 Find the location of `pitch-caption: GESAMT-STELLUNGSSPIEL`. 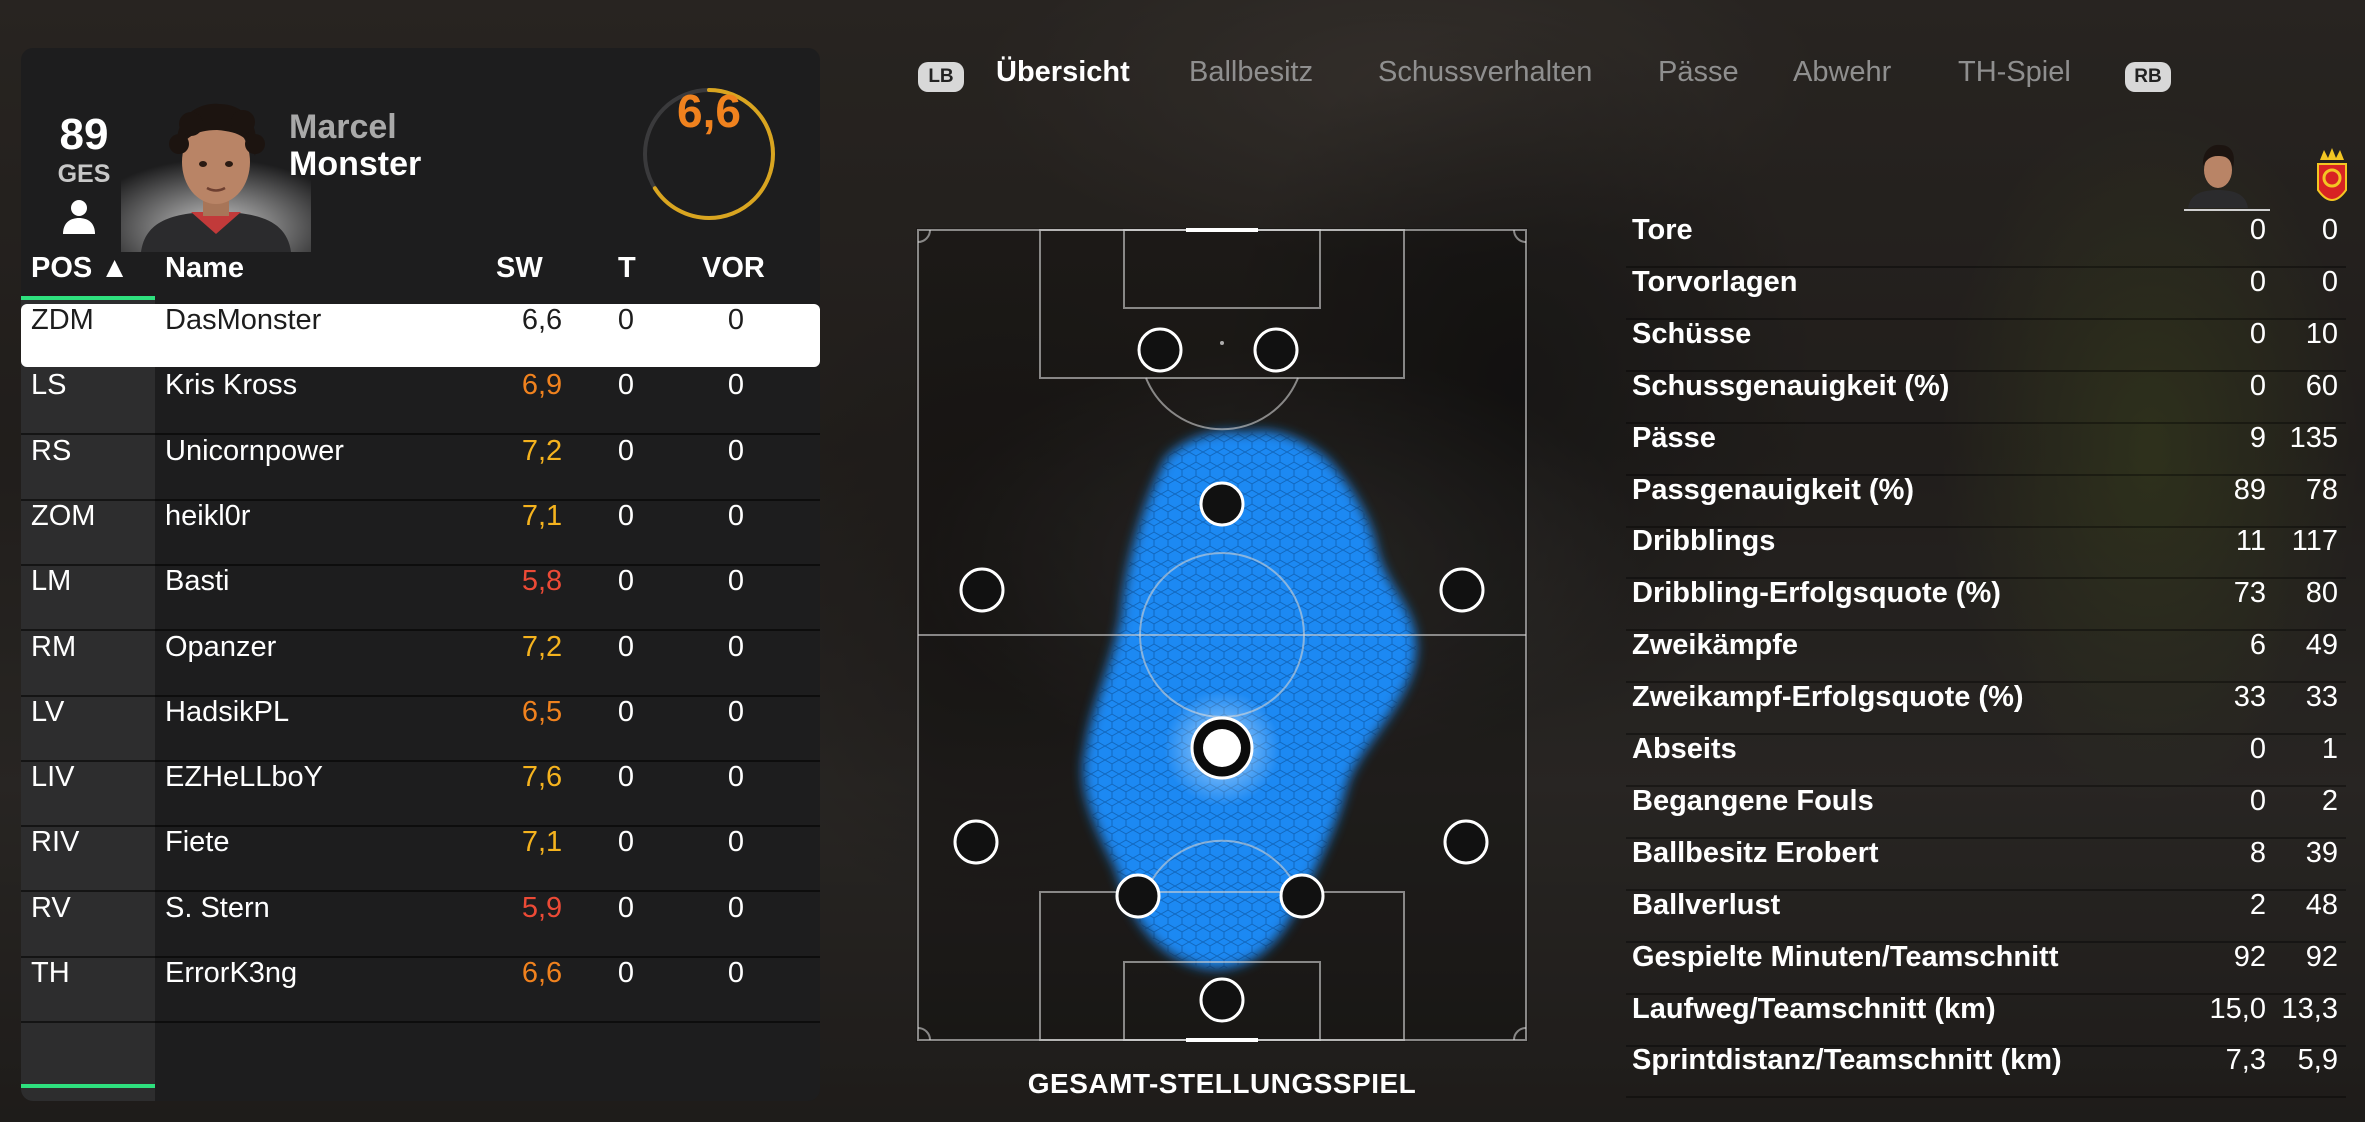

pitch-caption: GESAMT-STELLUNGSSPIEL is located at coordinates (1222, 1083).